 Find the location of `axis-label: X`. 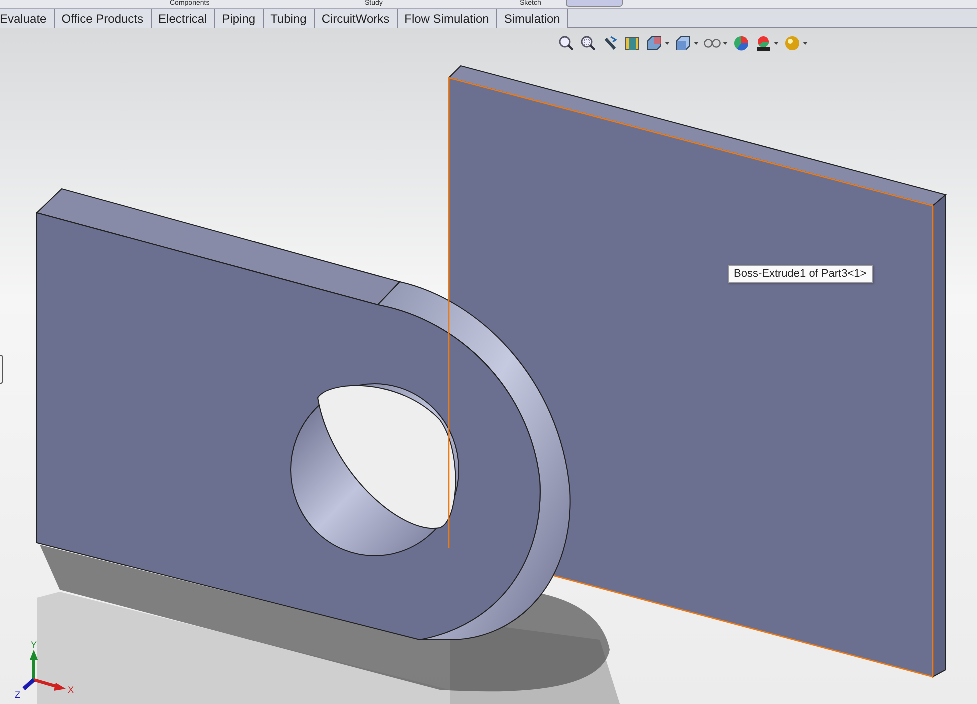

axis-label: X is located at coordinates (71, 690).